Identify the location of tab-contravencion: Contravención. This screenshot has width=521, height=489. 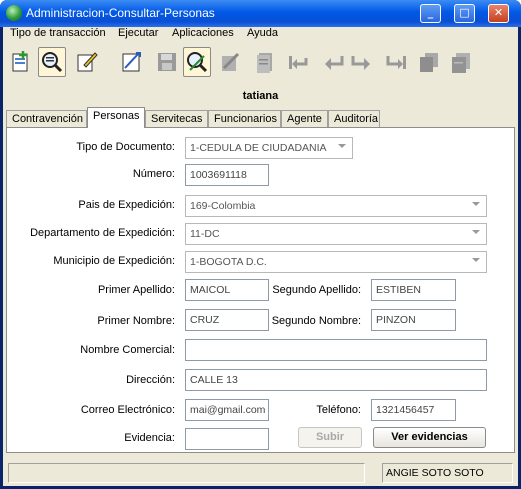
(46, 119).